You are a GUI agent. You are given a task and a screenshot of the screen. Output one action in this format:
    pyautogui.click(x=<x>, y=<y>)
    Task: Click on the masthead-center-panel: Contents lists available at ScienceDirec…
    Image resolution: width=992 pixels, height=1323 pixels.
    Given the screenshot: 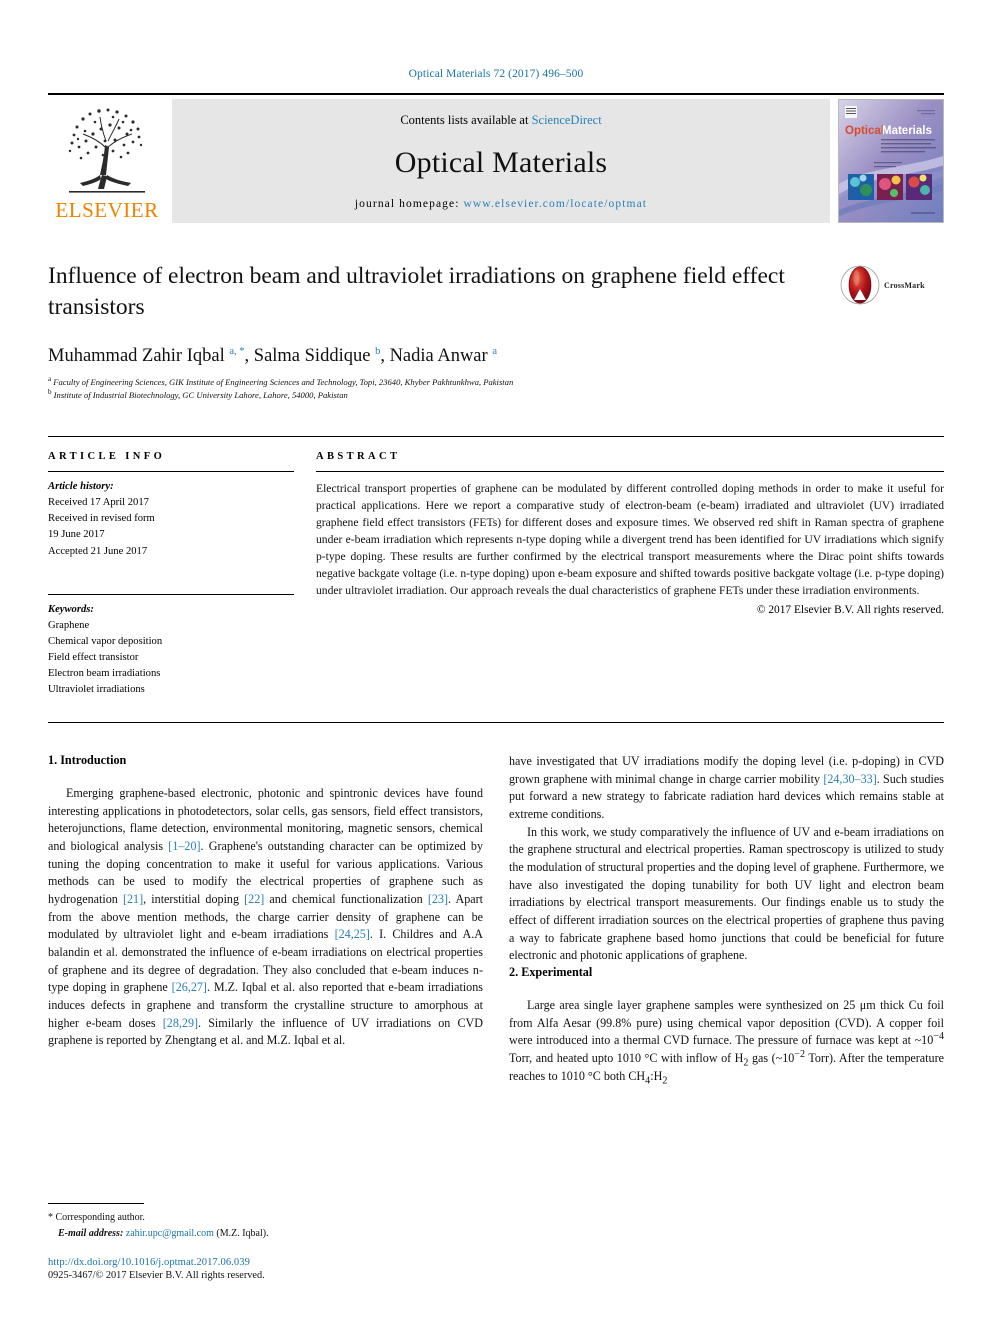 What is the action you would take?
    pyautogui.click(x=501, y=161)
    